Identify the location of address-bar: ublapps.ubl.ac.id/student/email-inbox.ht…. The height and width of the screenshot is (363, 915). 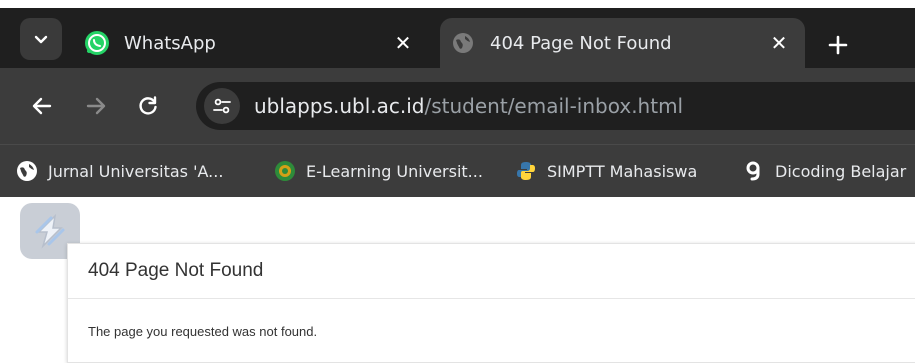
(555, 106).